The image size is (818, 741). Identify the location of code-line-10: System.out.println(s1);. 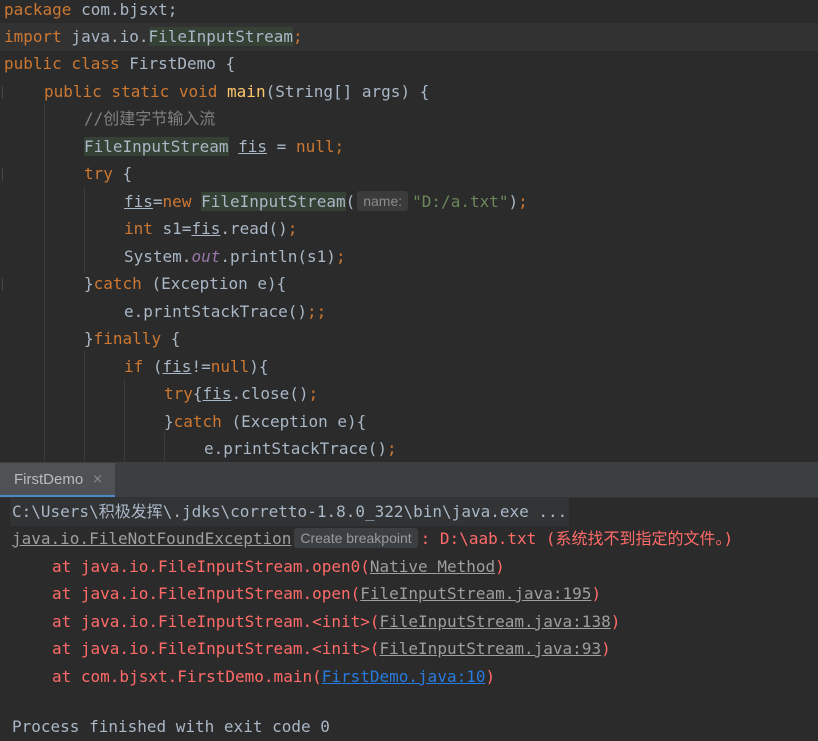
(235, 257).